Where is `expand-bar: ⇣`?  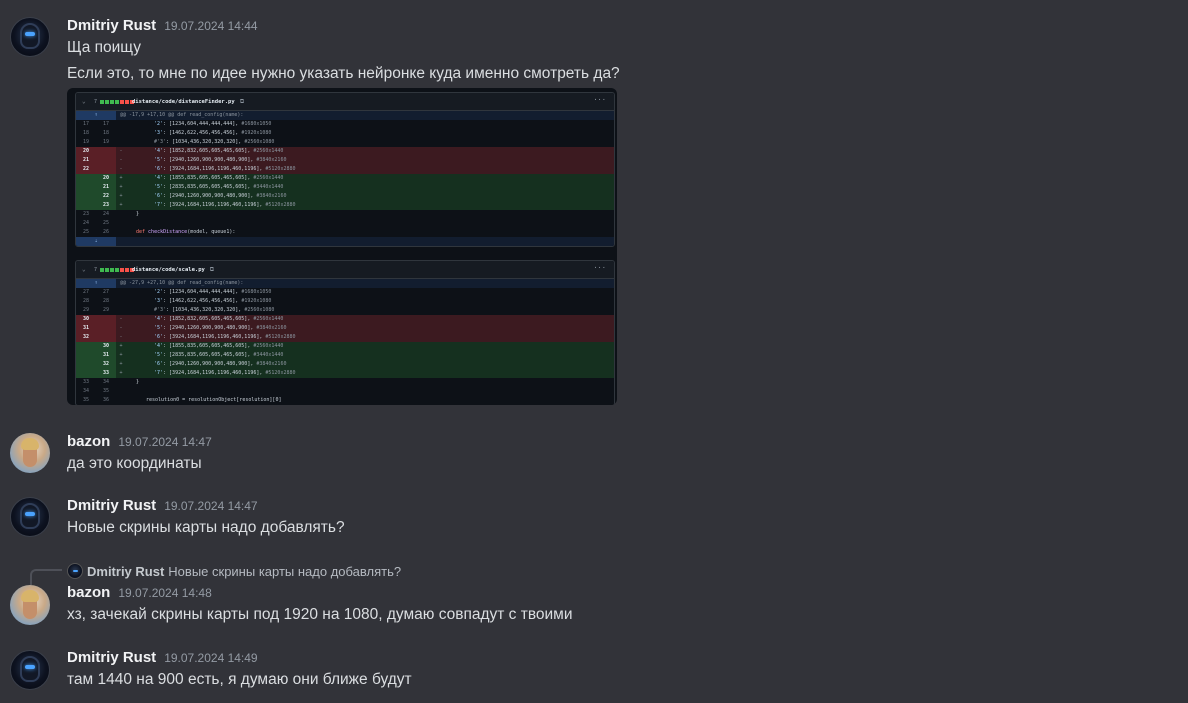 expand-bar: ⇣ is located at coordinates (345, 241).